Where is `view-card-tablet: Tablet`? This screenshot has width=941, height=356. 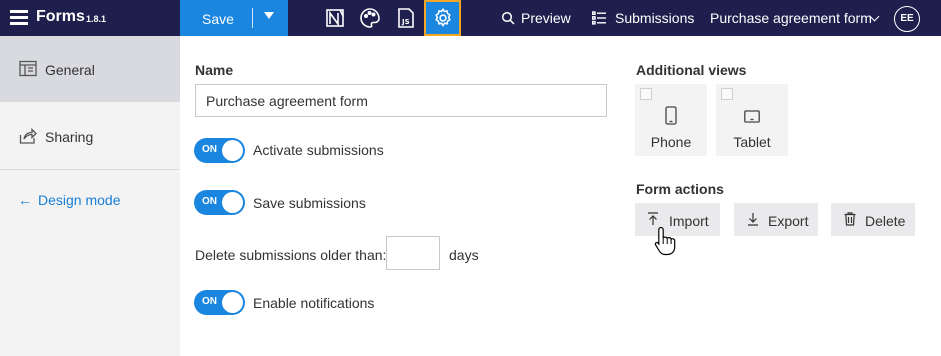
view-card-tablet: Tablet is located at coordinates (752, 120).